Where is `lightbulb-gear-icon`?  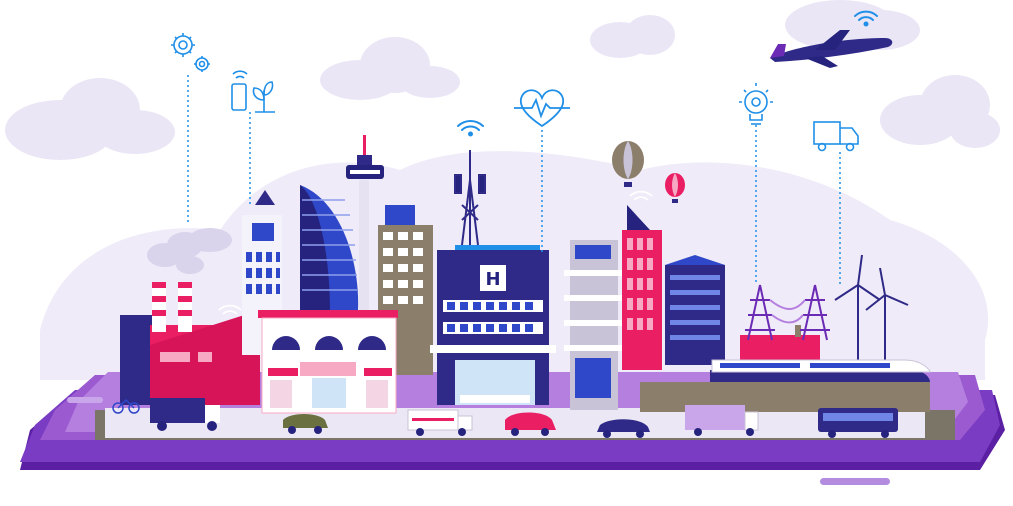 lightbulb-gear-icon is located at coordinates (756, 104).